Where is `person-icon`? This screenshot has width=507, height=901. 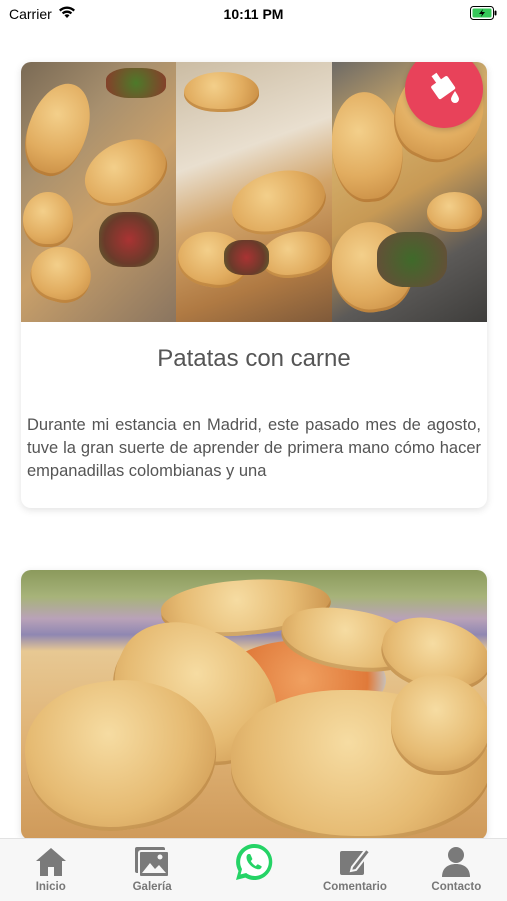 person-icon is located at coordinates (456, 862).